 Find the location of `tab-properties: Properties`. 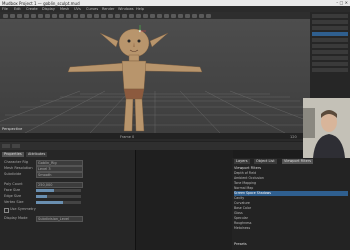

tab-properties: Properties is located at coordinates (13, 154).